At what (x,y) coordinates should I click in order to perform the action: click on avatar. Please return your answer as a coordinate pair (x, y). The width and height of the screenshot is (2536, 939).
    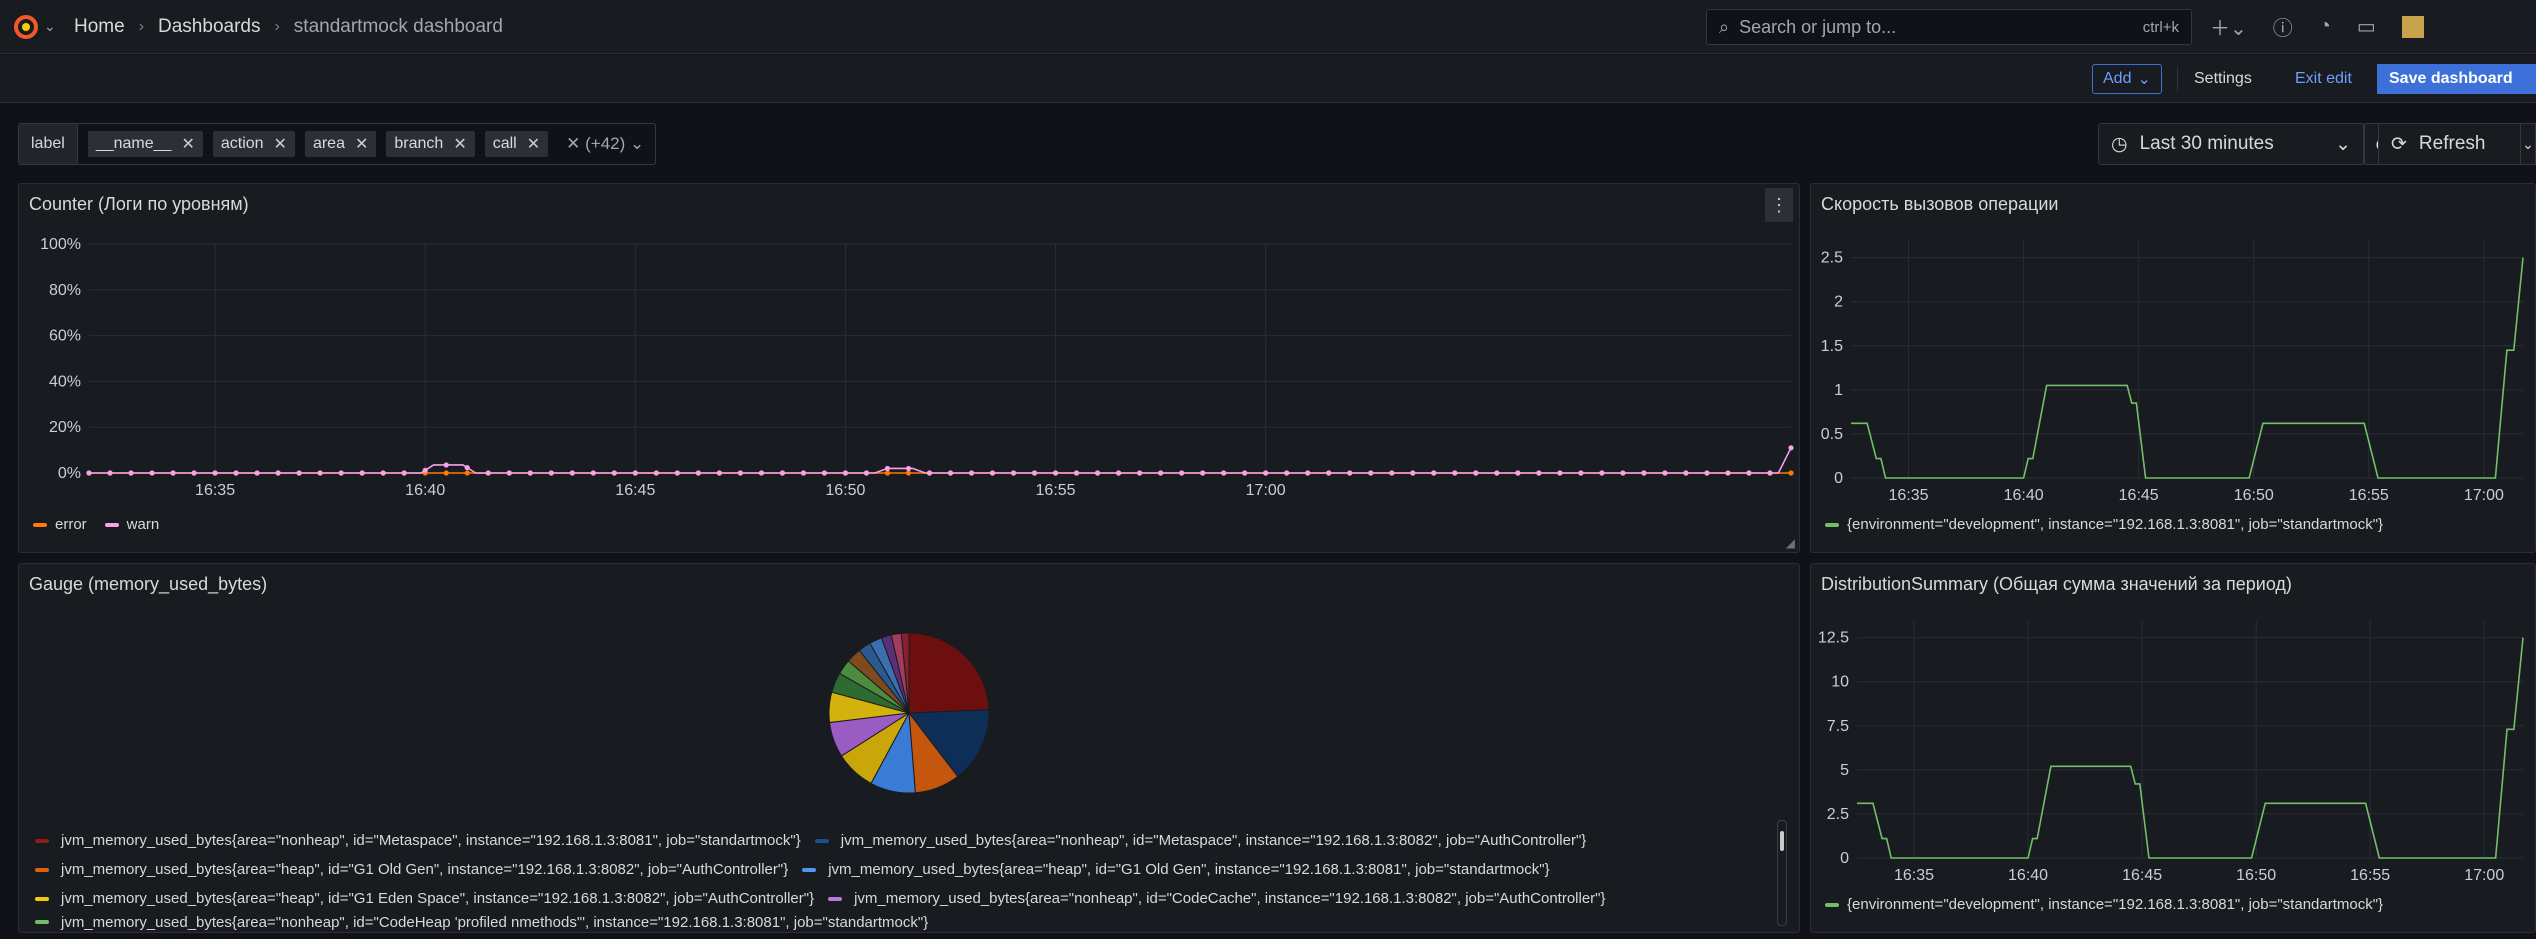
    Looking at the image, I should click on (2412, 26).